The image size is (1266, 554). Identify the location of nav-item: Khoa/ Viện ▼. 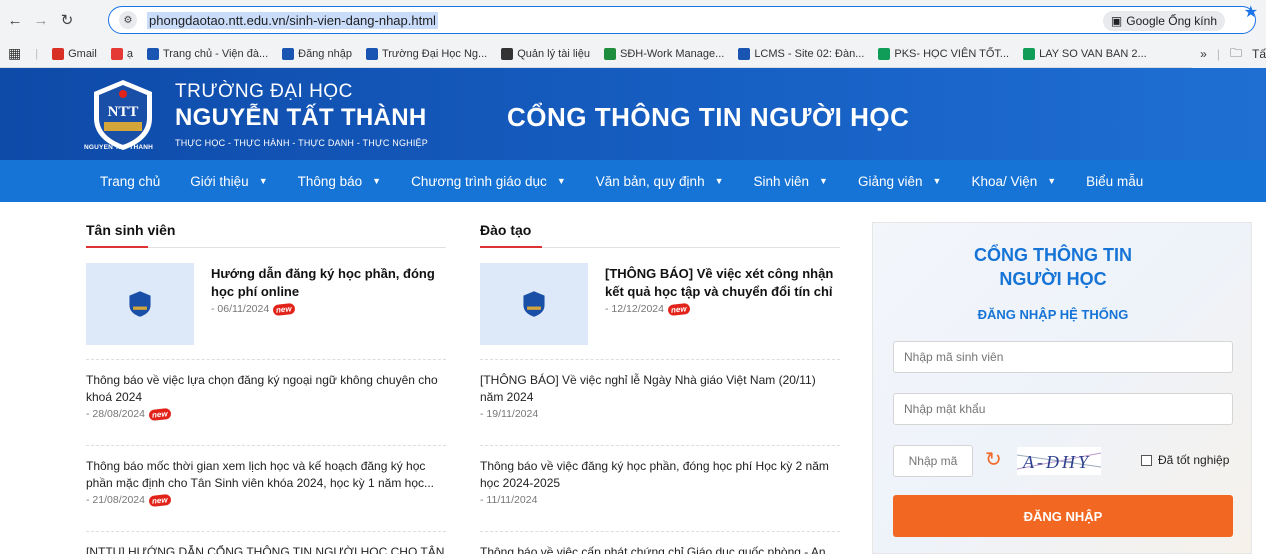
(1013, 181).